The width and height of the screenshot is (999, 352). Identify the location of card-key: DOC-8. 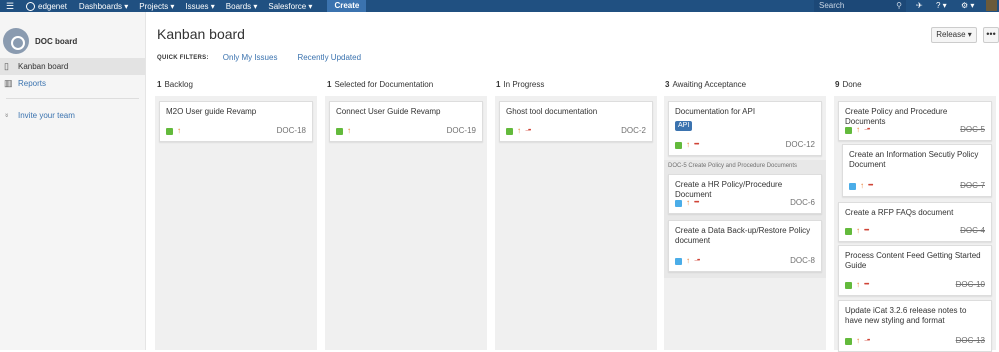
(802, 260).